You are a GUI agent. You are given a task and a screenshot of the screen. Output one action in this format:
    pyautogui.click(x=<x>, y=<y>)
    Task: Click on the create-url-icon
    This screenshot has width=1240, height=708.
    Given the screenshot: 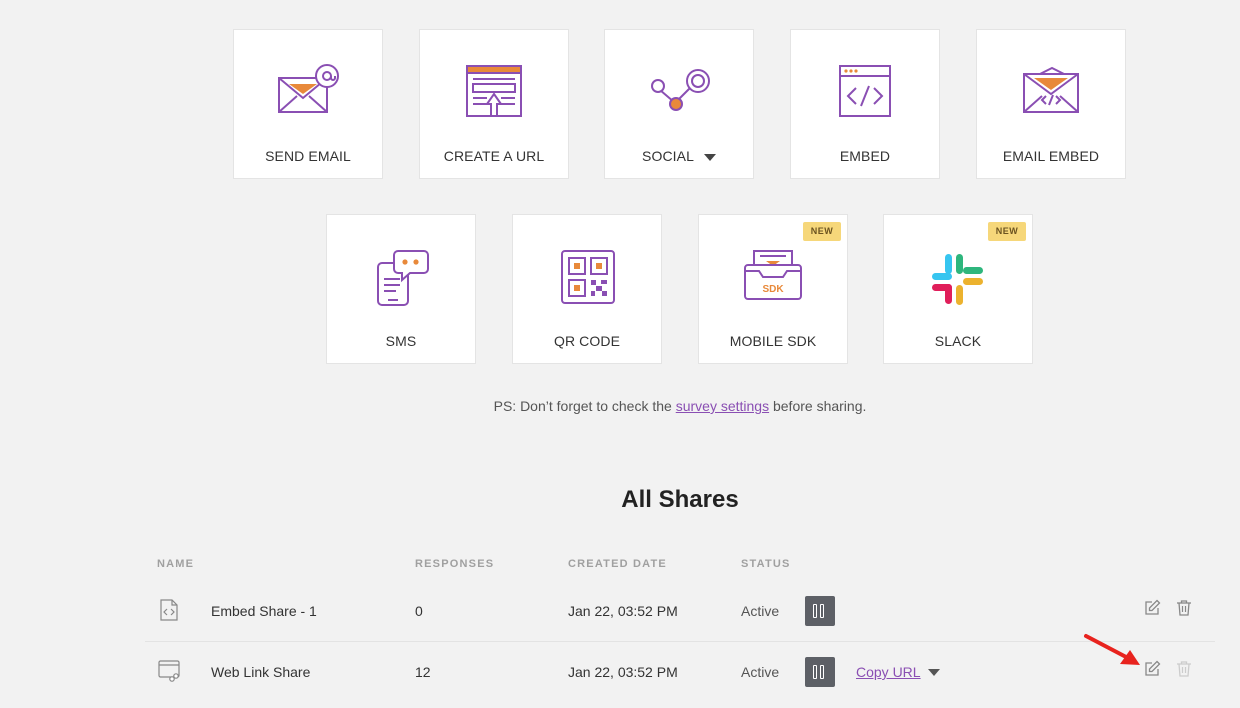 What is the action you would take?
    pyautogui.click(x=494, y=91)
    